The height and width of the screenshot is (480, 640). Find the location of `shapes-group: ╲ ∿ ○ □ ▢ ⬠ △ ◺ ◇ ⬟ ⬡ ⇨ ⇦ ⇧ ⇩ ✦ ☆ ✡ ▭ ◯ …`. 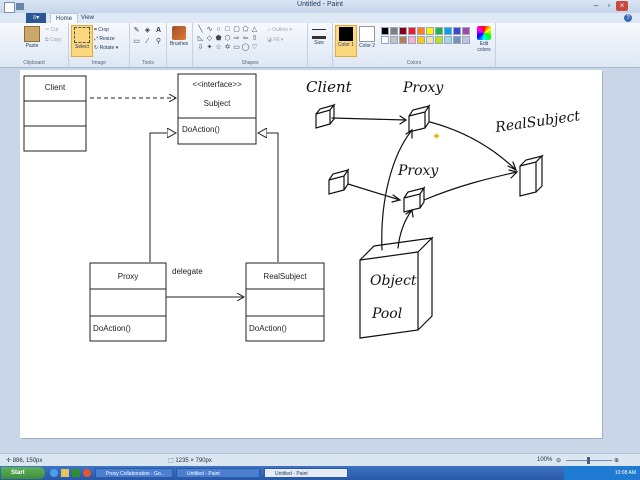

shapes-group: ╲ ∿ ○ □ ▢ ⬠ △ ◺ ◇ ⬟ ⬡ ⇨ ⇦ ⇧ ⇩ ✦ ☆ ✡ ▭ ◯ … is located at coordinates (250, 45).